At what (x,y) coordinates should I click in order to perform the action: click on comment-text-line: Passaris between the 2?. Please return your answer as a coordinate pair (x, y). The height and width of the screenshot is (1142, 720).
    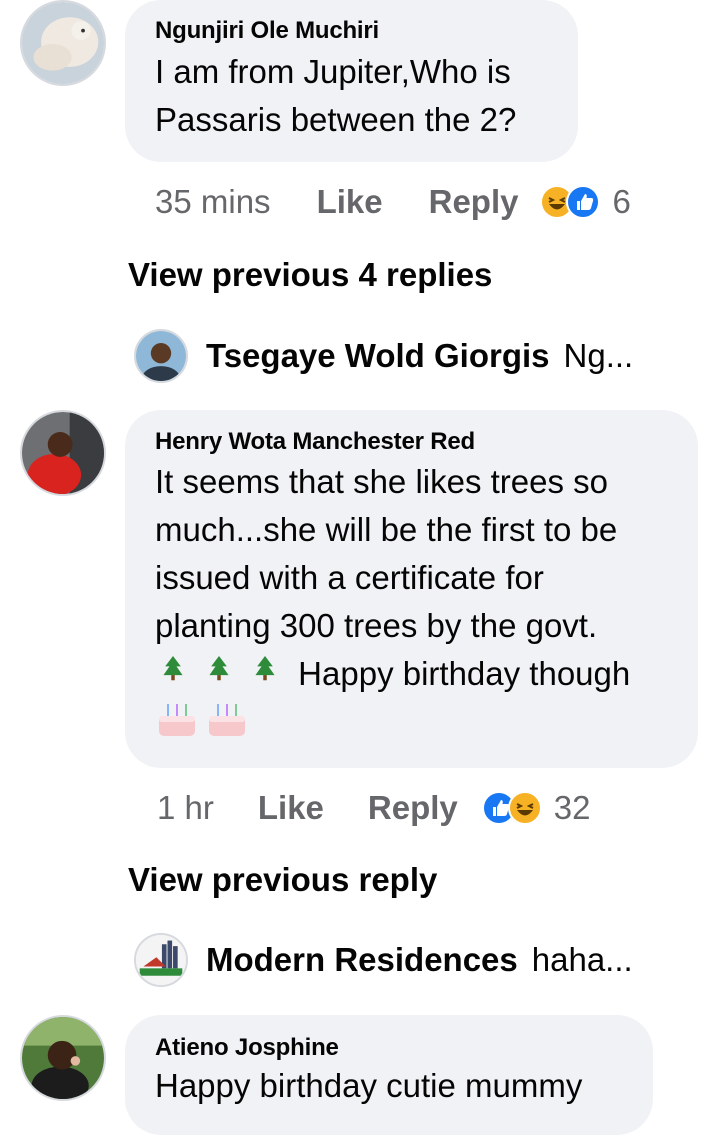
    Looking at the image, I should click on (336, 119).